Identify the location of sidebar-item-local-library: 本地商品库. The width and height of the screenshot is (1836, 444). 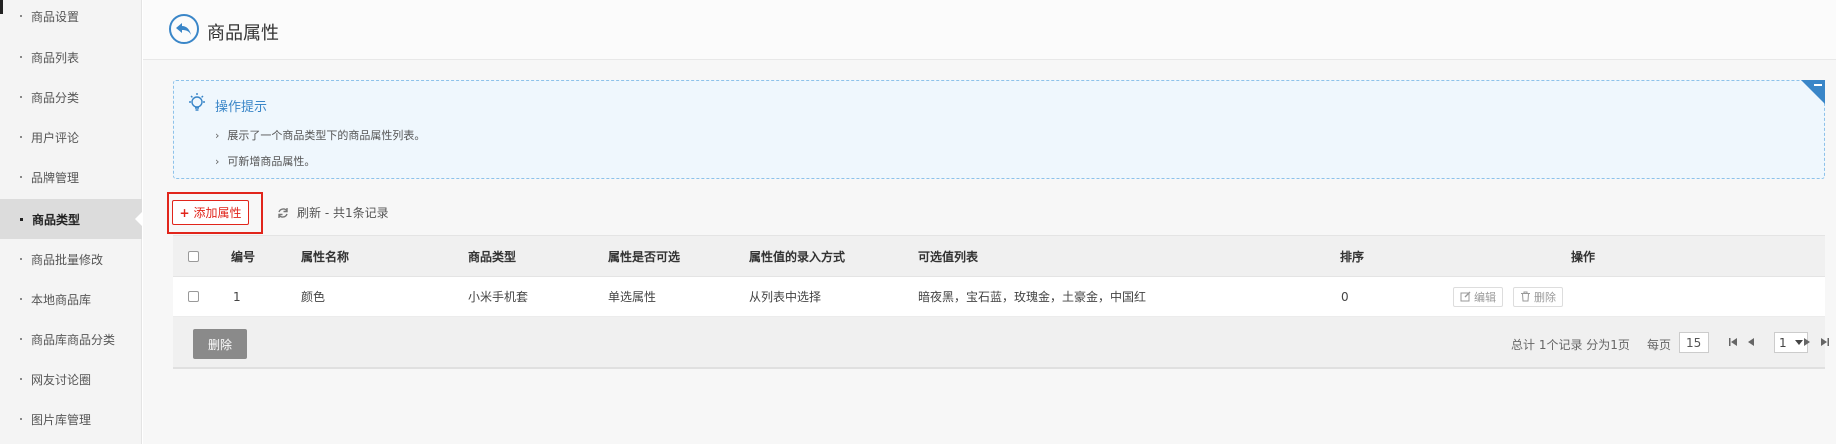
(71, 299).